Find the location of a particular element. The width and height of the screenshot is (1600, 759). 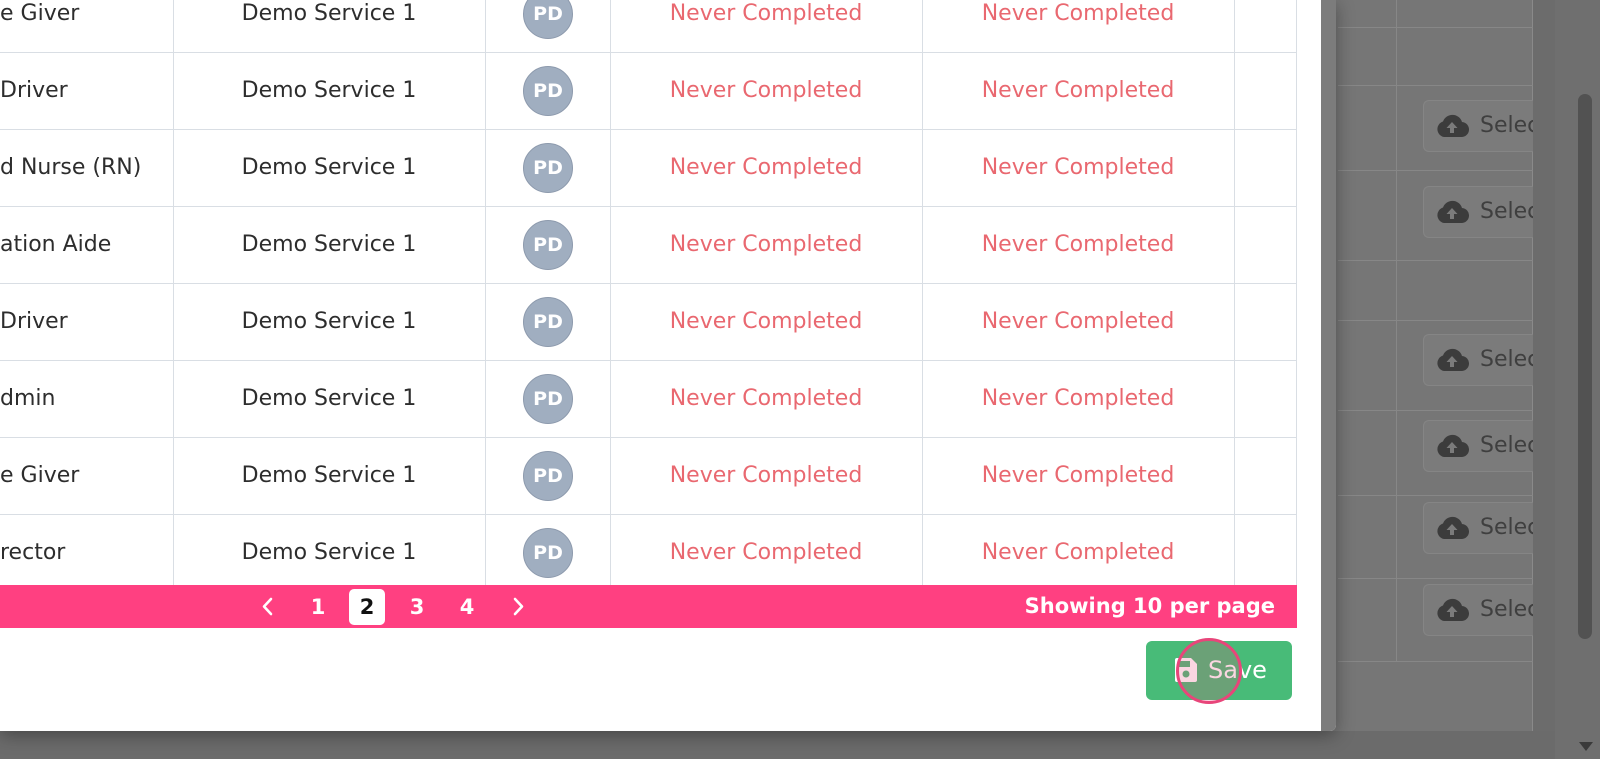

chevron-left-icon is located at coordinates (267, 606).